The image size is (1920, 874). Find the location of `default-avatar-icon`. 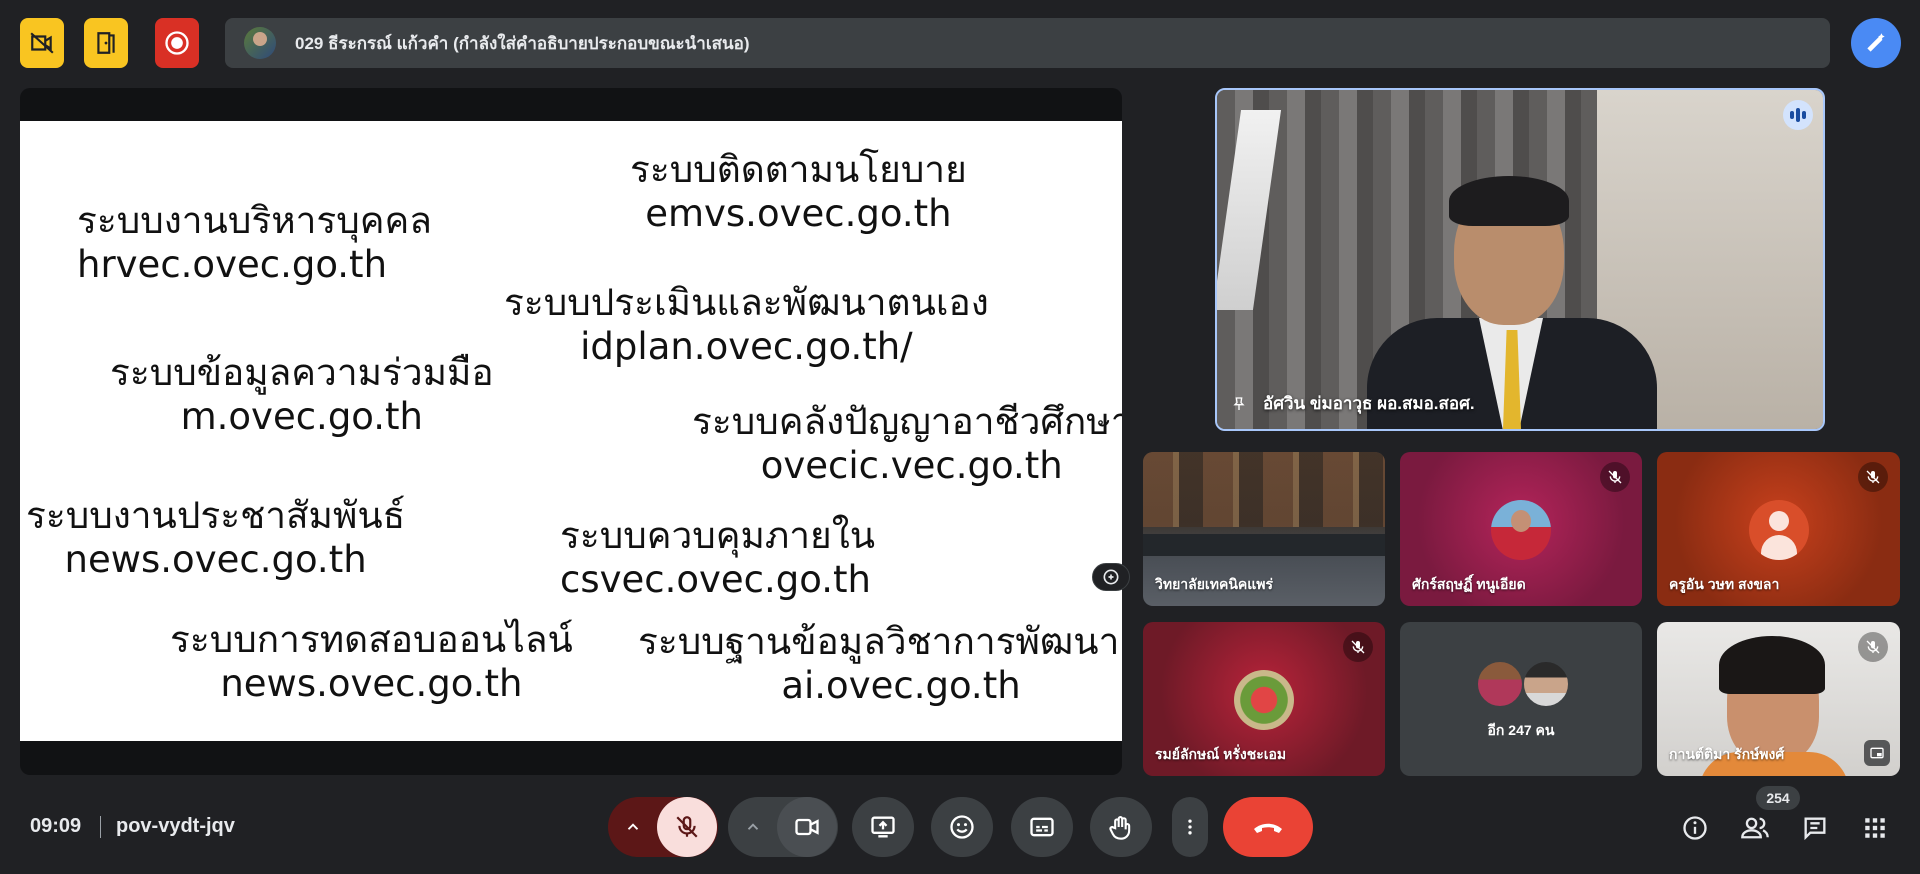

default-avatar-icon is located at coordinates (1779, 530).